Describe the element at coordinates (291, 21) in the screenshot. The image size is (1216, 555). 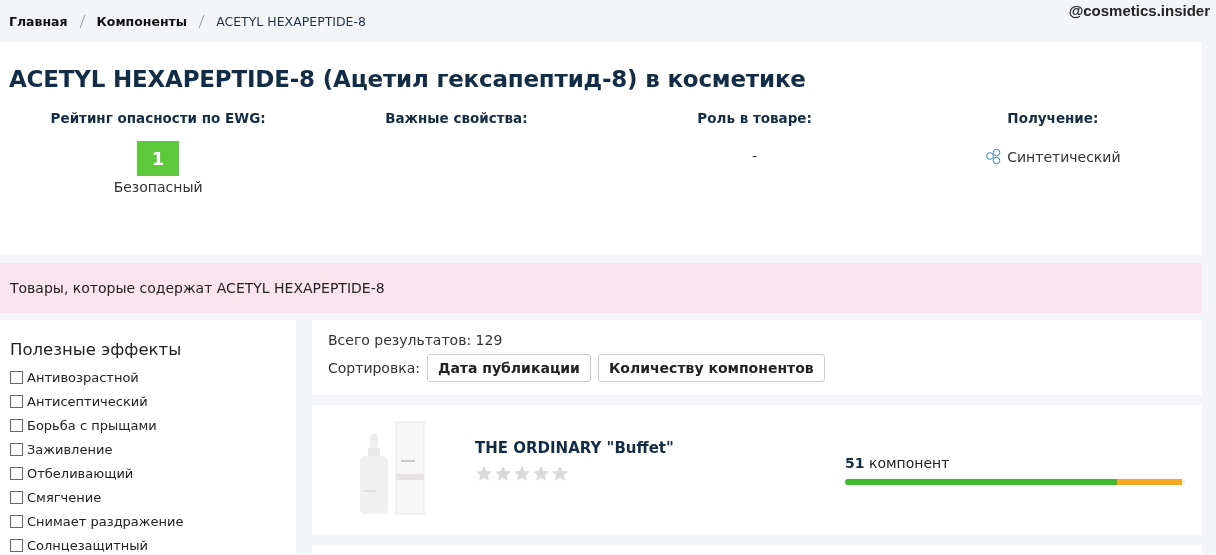
I see `breadcrumb-link: ACETYL HEXAPEPTIDE-8` at that location.